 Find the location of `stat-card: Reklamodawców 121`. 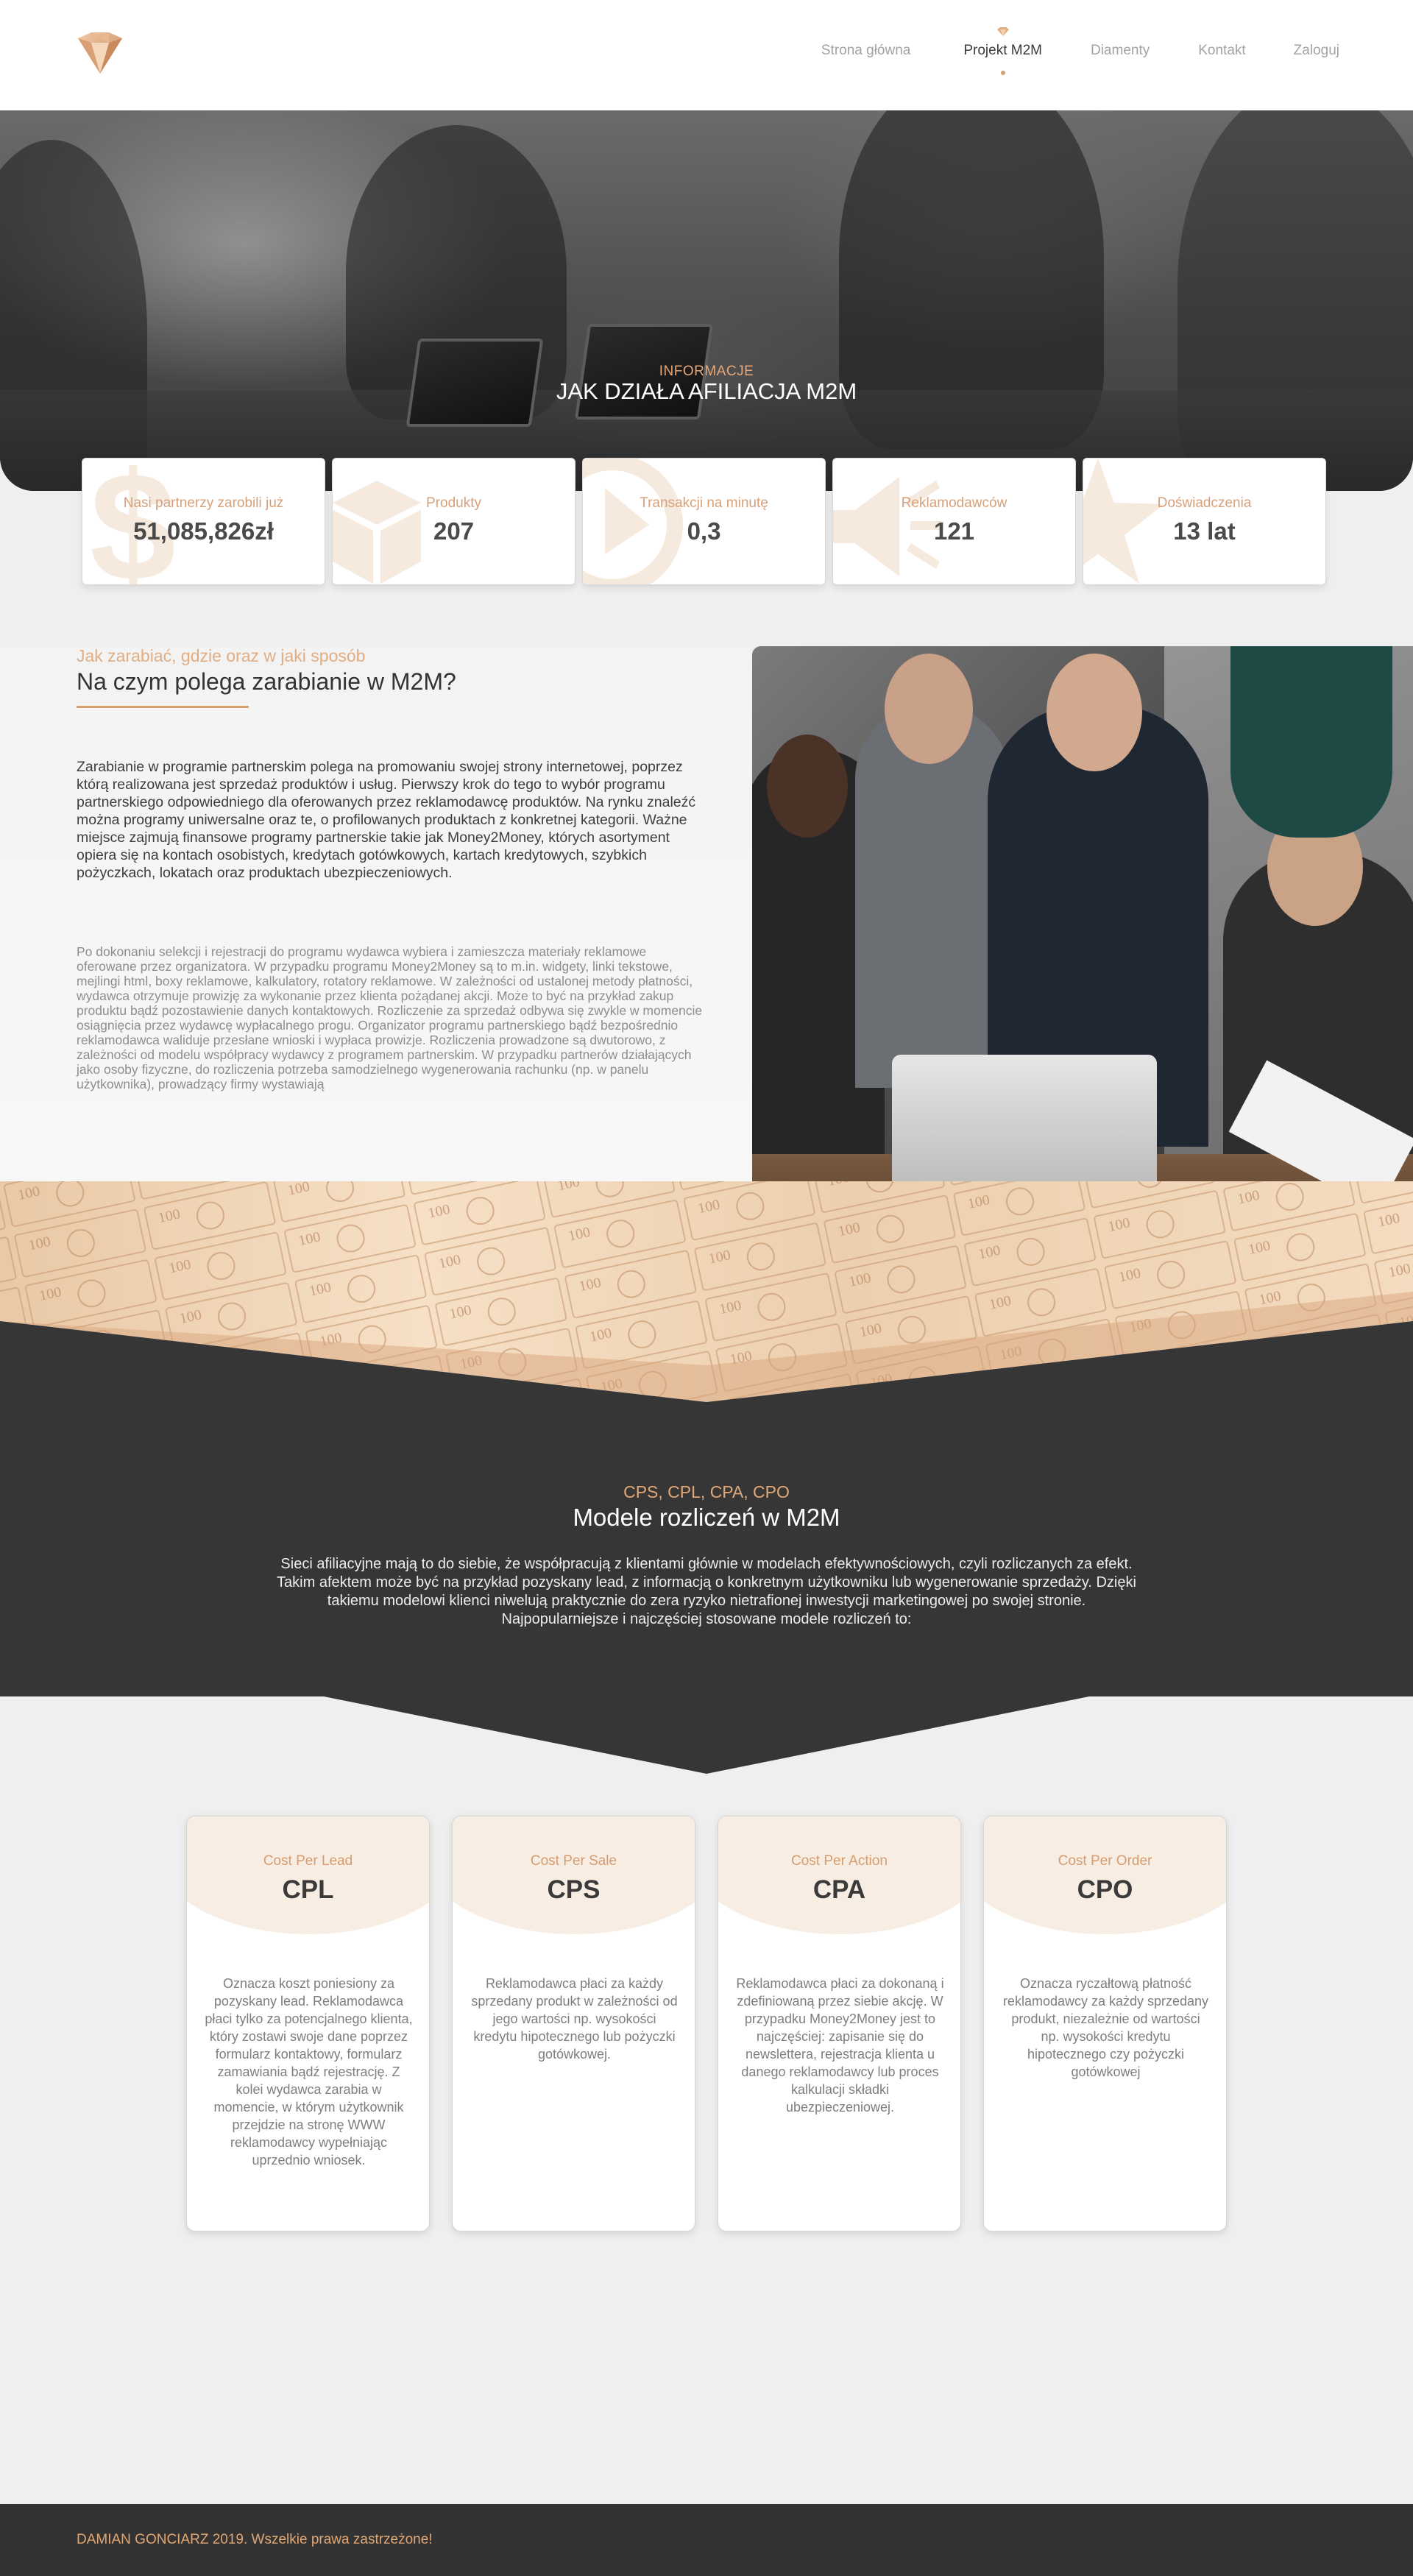

stat-card: Reklamodawców 121 is located at coordinates (954, 521).